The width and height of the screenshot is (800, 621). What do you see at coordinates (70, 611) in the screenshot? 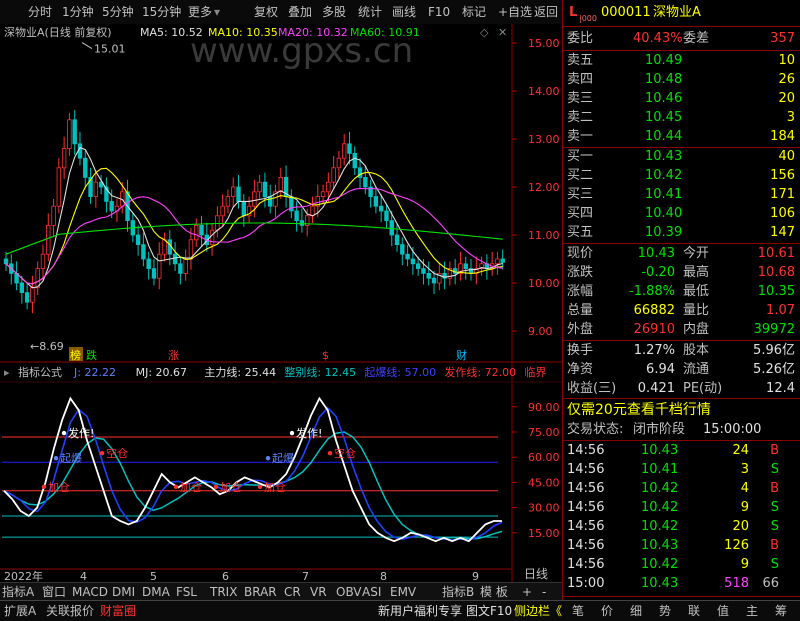
I see `status-related: 关联报价` at bounding box center [70, 611].